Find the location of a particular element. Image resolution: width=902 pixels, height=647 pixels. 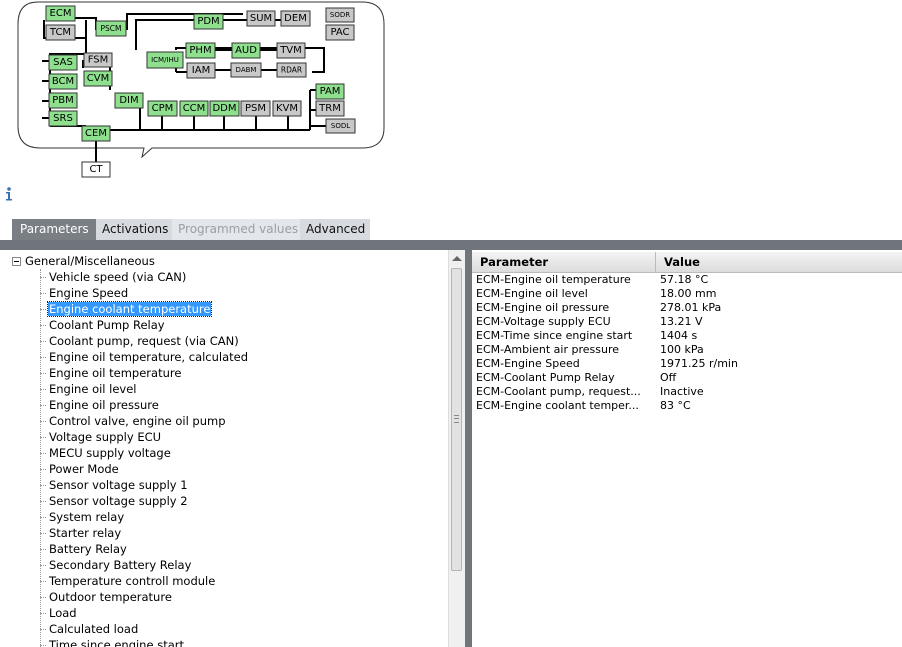

node-aud: AUD is located at coordinates (246, 50).